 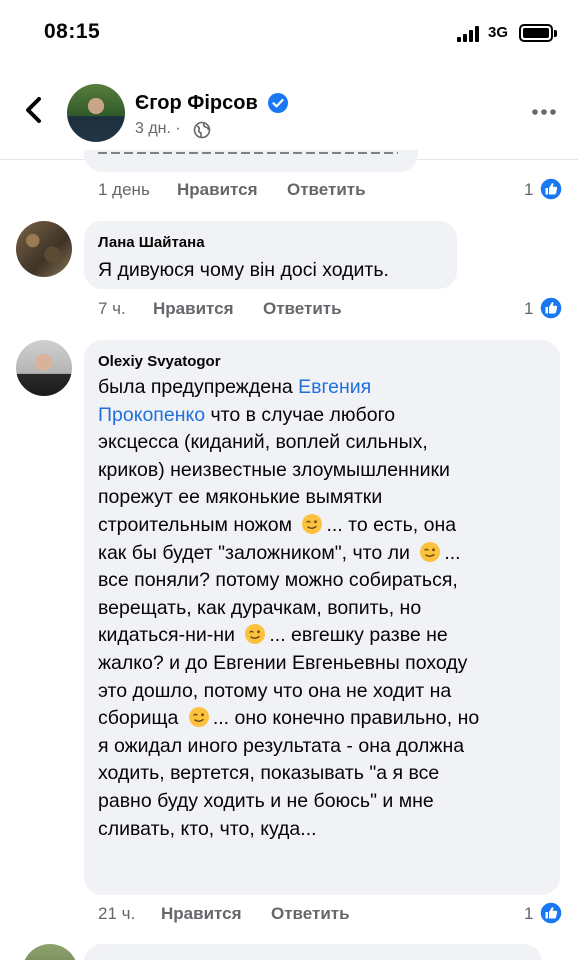 What do you see at coordinates (277, 524) in the screenshot?
I see `comment-line: строительным ножом ... то есть, она` at bounding box center [277, 524].